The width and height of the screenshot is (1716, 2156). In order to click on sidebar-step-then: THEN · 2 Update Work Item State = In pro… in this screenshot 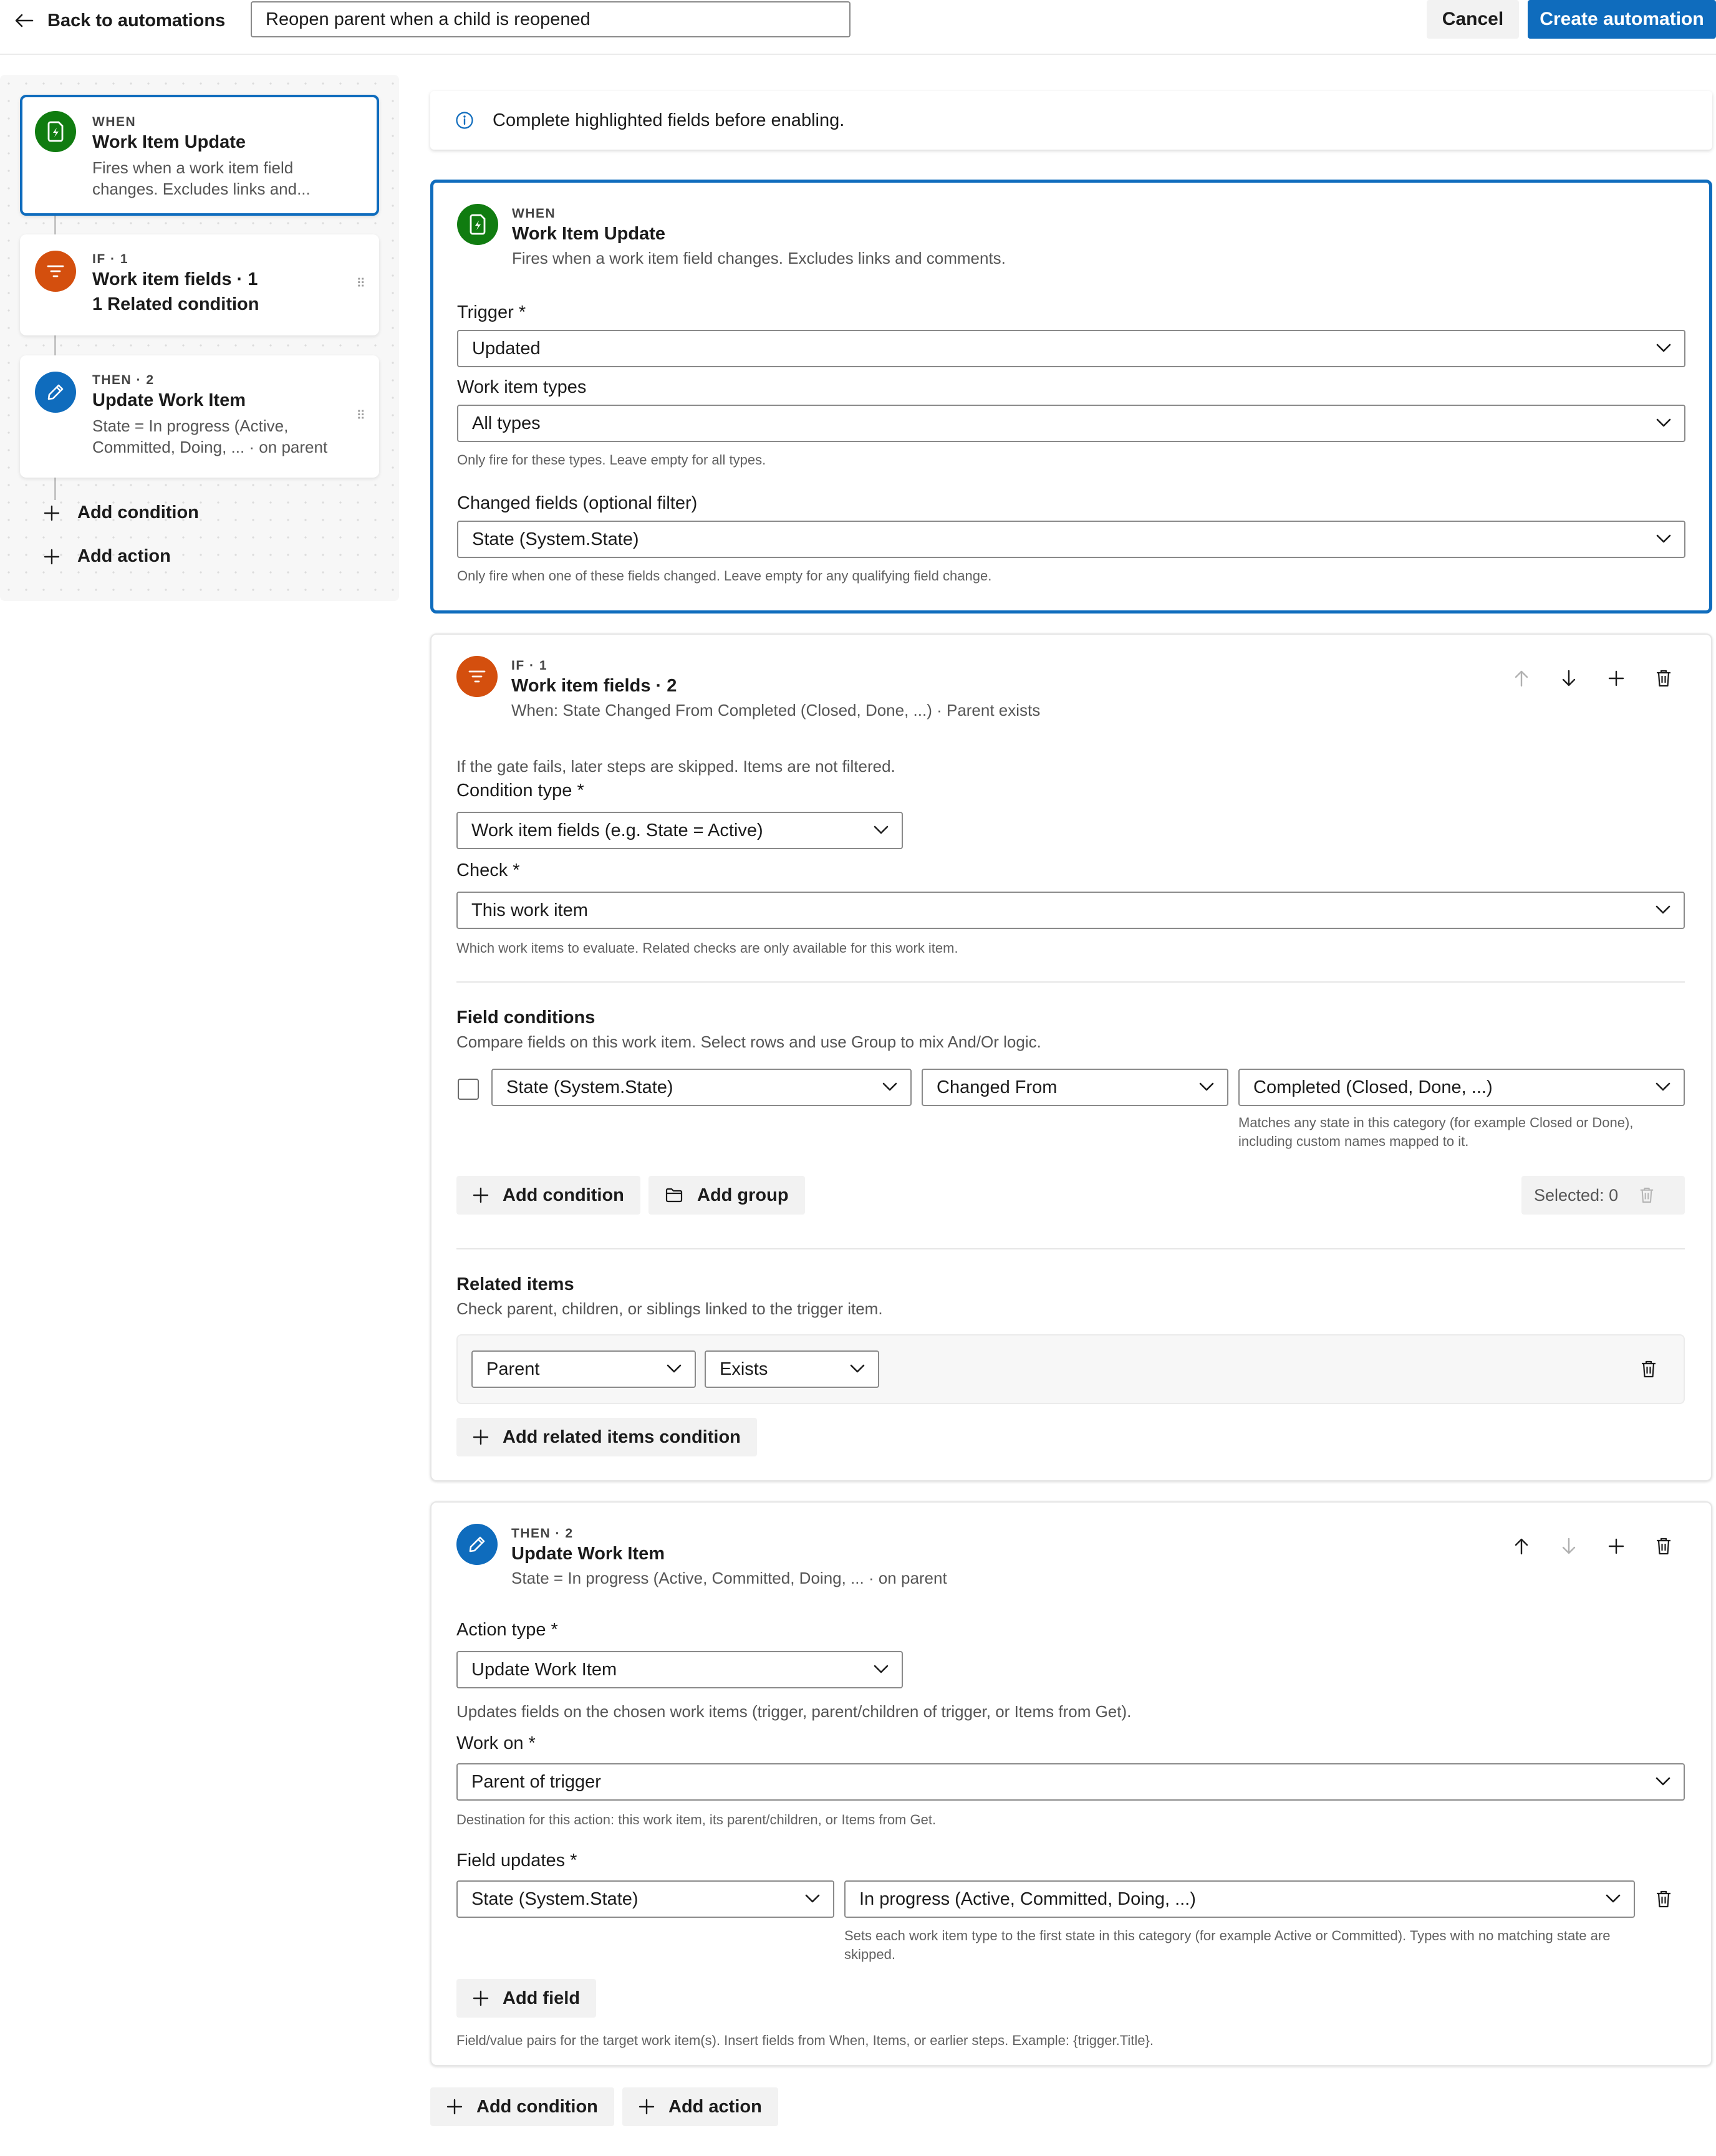, I will do `click(199, 416)`.